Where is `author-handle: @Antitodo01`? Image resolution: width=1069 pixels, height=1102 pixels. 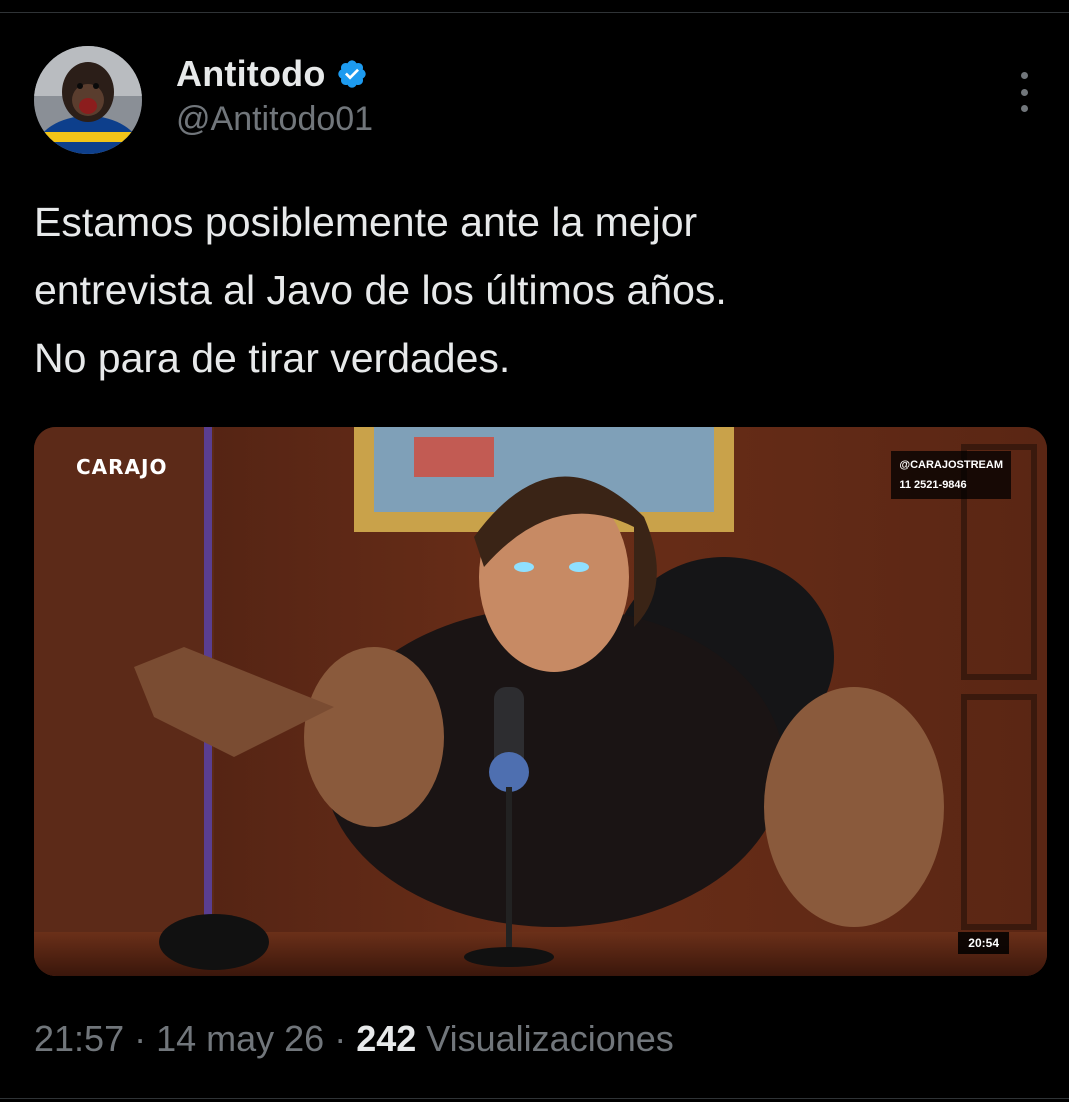
author-handle: @Antitodo01 is located at coordinates (274, 119).